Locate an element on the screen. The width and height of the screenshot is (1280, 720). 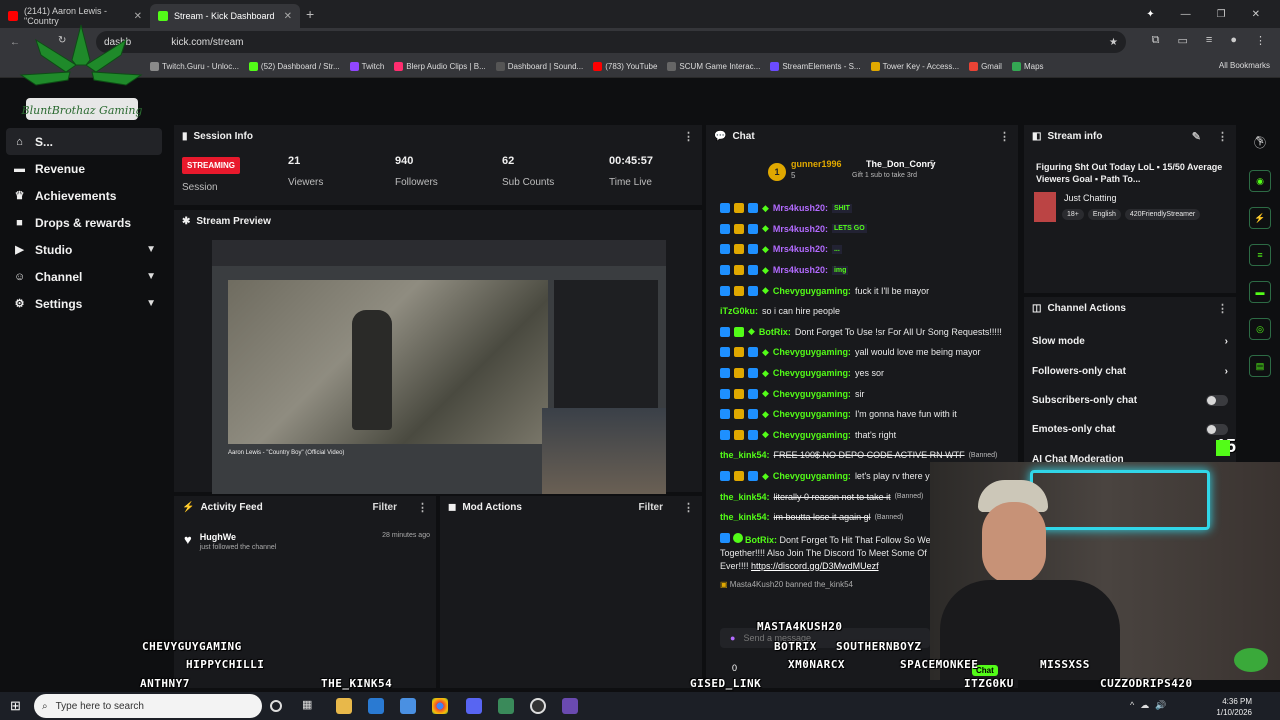
taskbar-clock: 4:36 PM 1/10/2026 is located at coordinates (1234, 707).